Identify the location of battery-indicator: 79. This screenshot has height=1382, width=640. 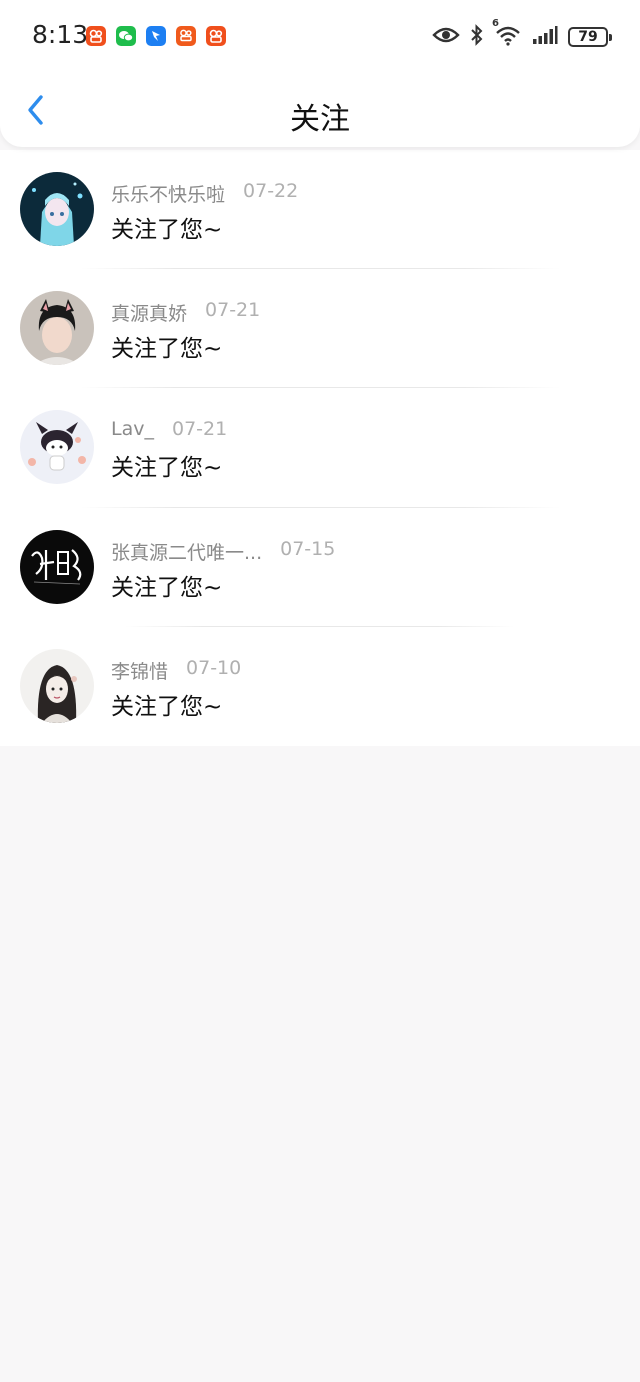
(590, 37).